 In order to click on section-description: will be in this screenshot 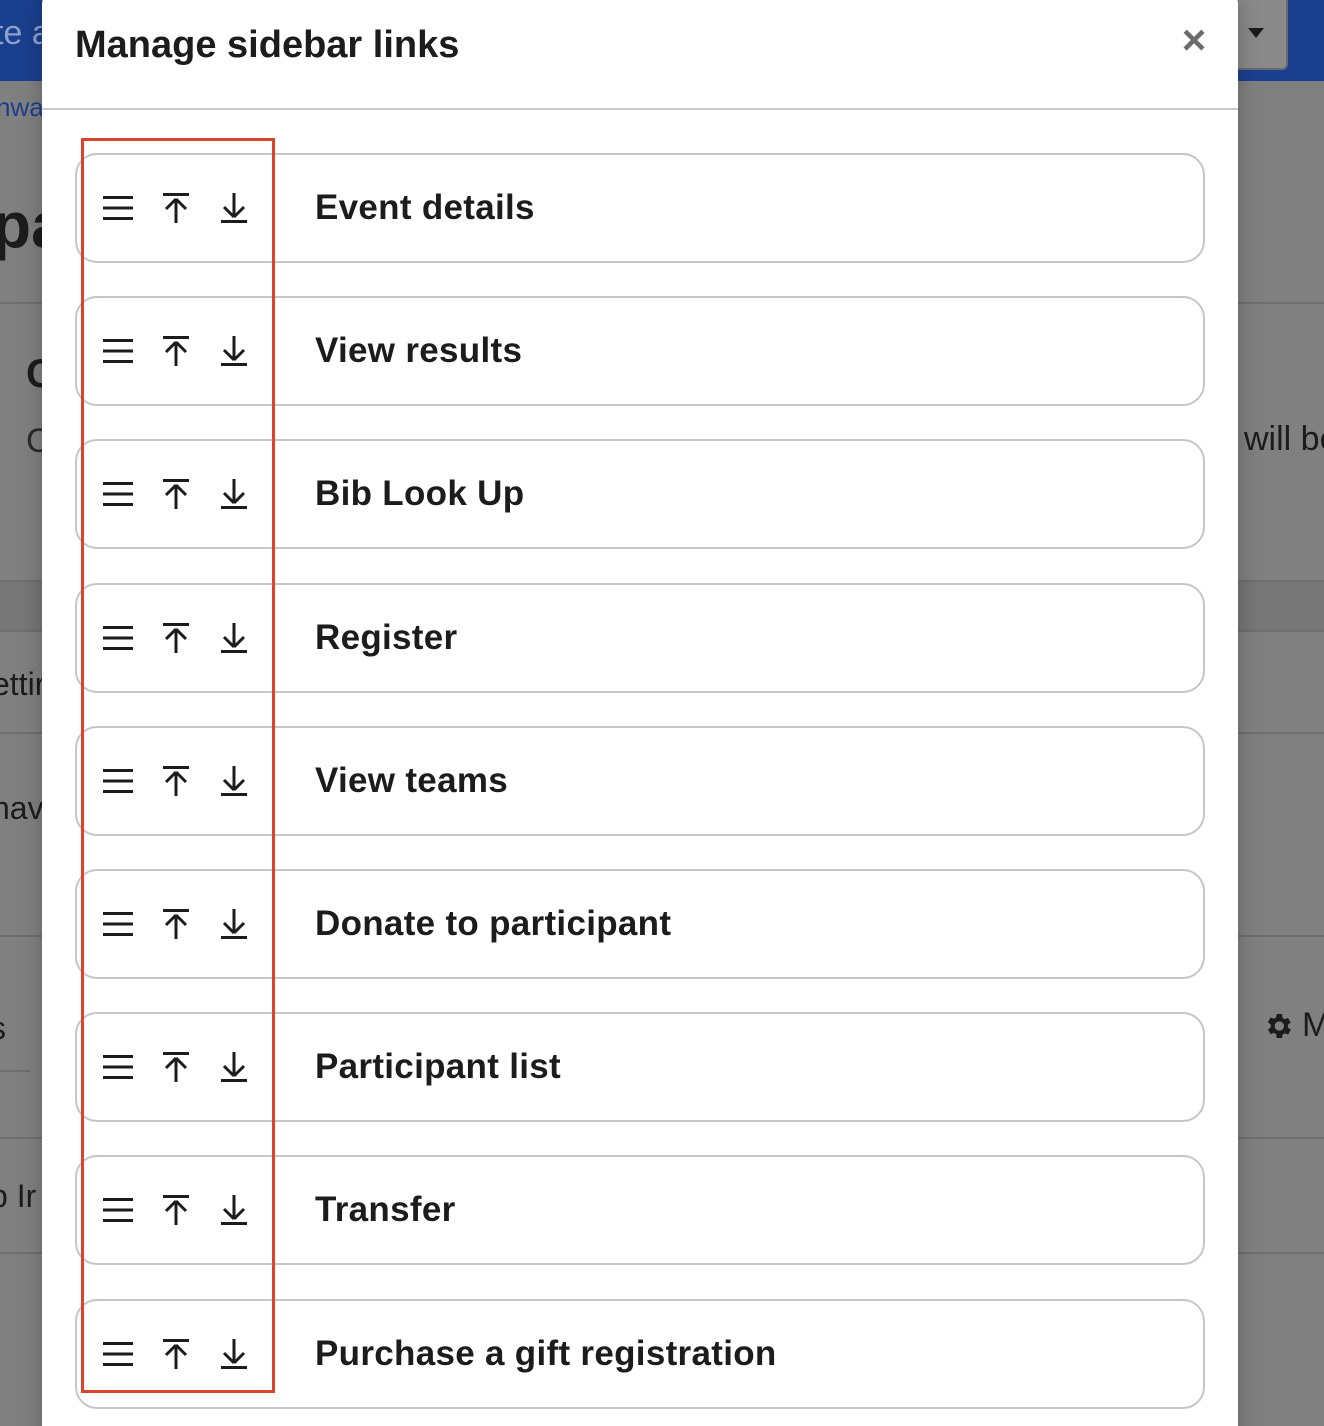, I will do `click(1284, 439)`.